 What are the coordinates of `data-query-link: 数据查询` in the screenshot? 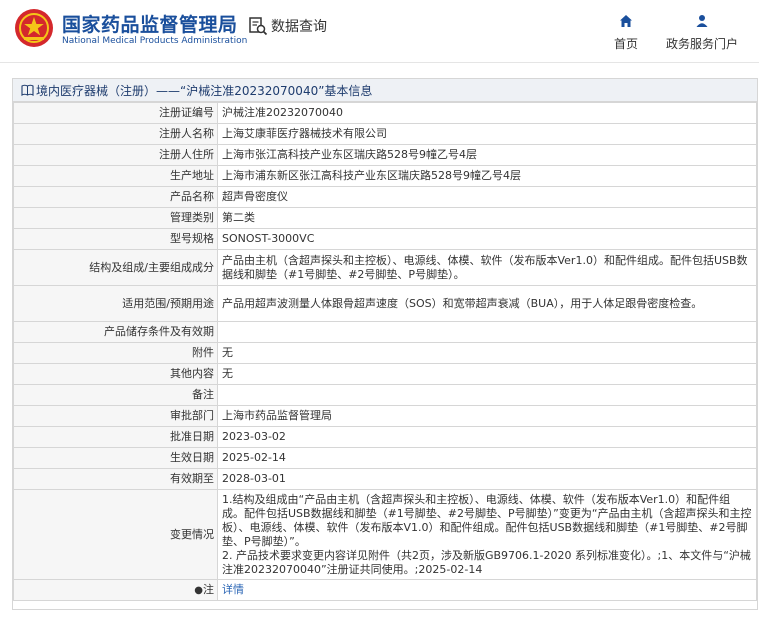 It's located at (287, 26).